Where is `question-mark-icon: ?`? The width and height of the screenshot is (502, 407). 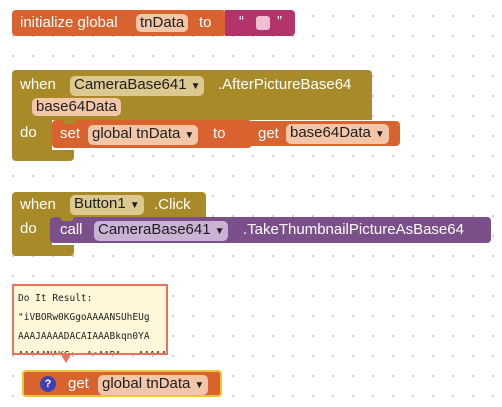 question-mark-icon: ? is located at coordinates (48, 384).